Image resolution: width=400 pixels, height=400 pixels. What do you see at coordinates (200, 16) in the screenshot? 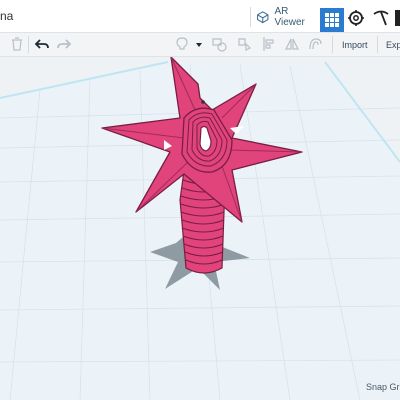
I see `top-bar: na AR Viewer` at bounding box center [200, 16].